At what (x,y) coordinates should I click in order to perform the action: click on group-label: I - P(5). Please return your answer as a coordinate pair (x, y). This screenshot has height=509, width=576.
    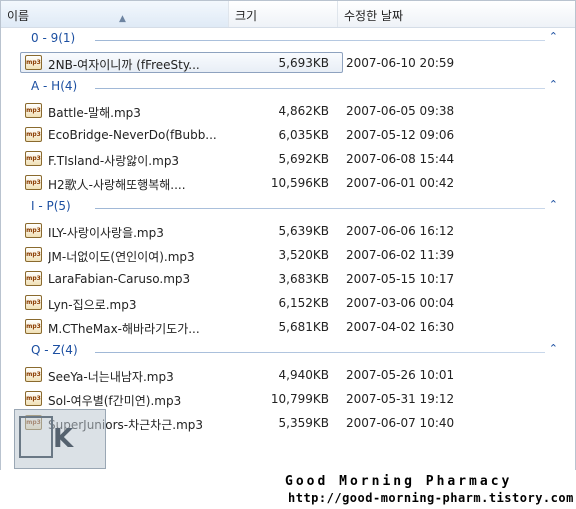
    Looking at the image, I should click on (51, 206).